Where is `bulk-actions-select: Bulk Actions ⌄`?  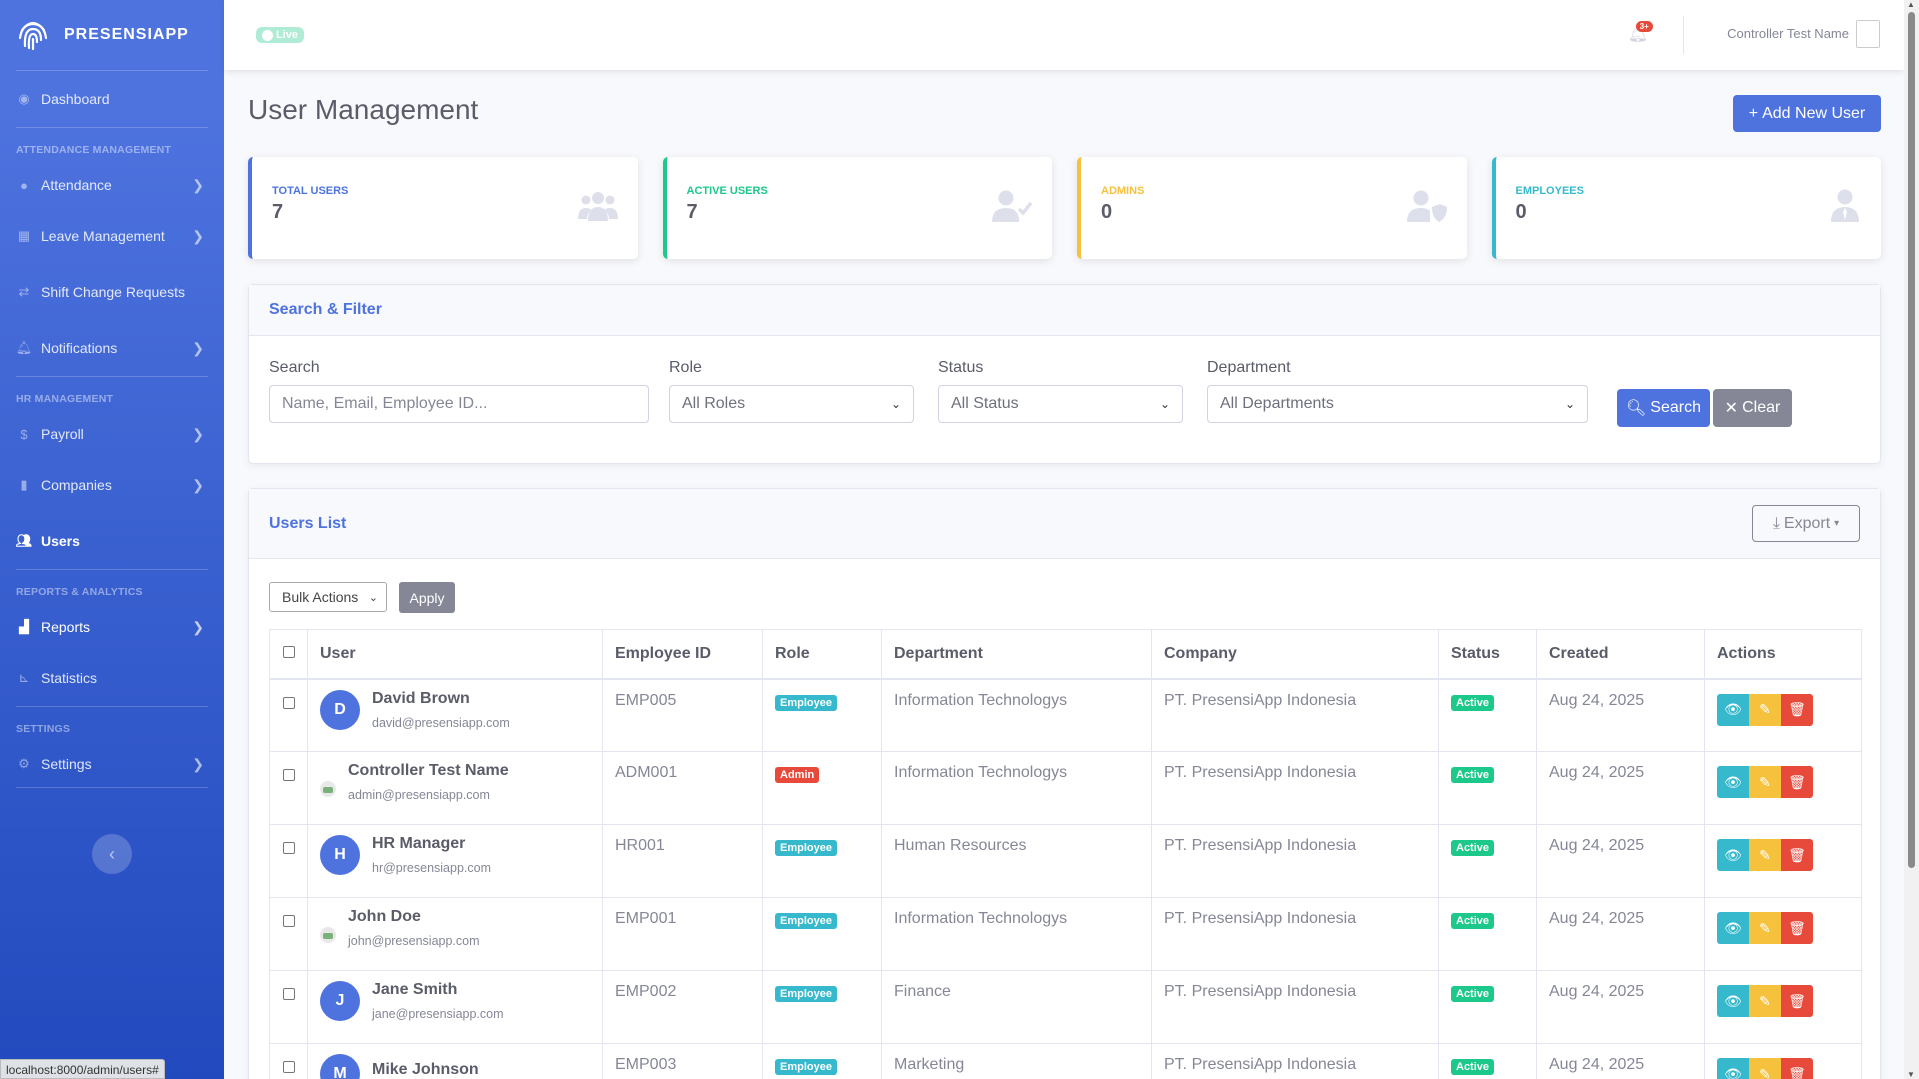
bulk-actions-select: Bulk Actions ⌄ is located at coordinates (328, 597).